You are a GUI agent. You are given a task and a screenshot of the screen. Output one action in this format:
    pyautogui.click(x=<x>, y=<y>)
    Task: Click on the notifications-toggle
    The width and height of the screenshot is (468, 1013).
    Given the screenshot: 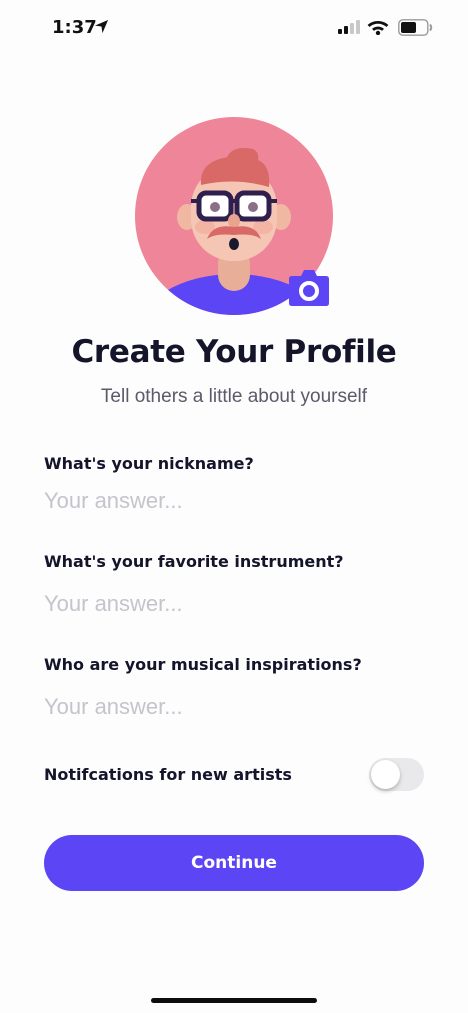 What is the action you would take?
    pyautogui.click(x=396, y=774)
    